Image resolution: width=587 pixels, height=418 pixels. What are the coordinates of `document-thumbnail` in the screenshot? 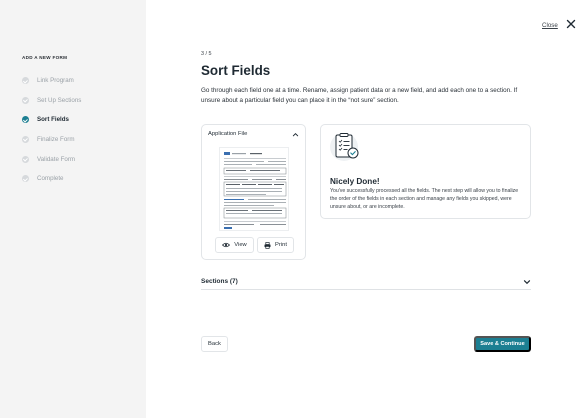 It's located at (254, 189).